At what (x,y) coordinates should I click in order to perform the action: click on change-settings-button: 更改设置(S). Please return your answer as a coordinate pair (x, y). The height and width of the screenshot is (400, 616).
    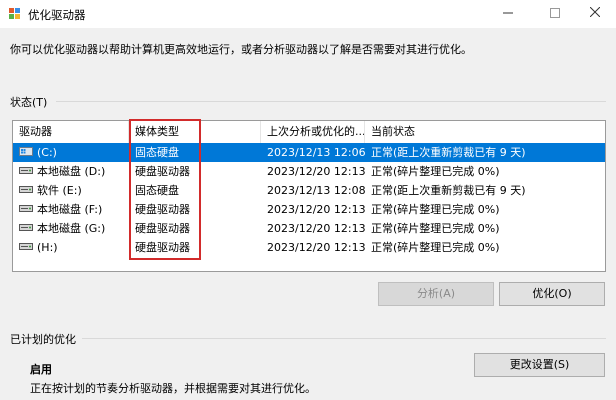
    Looking at the image, I should click on (539, 365).